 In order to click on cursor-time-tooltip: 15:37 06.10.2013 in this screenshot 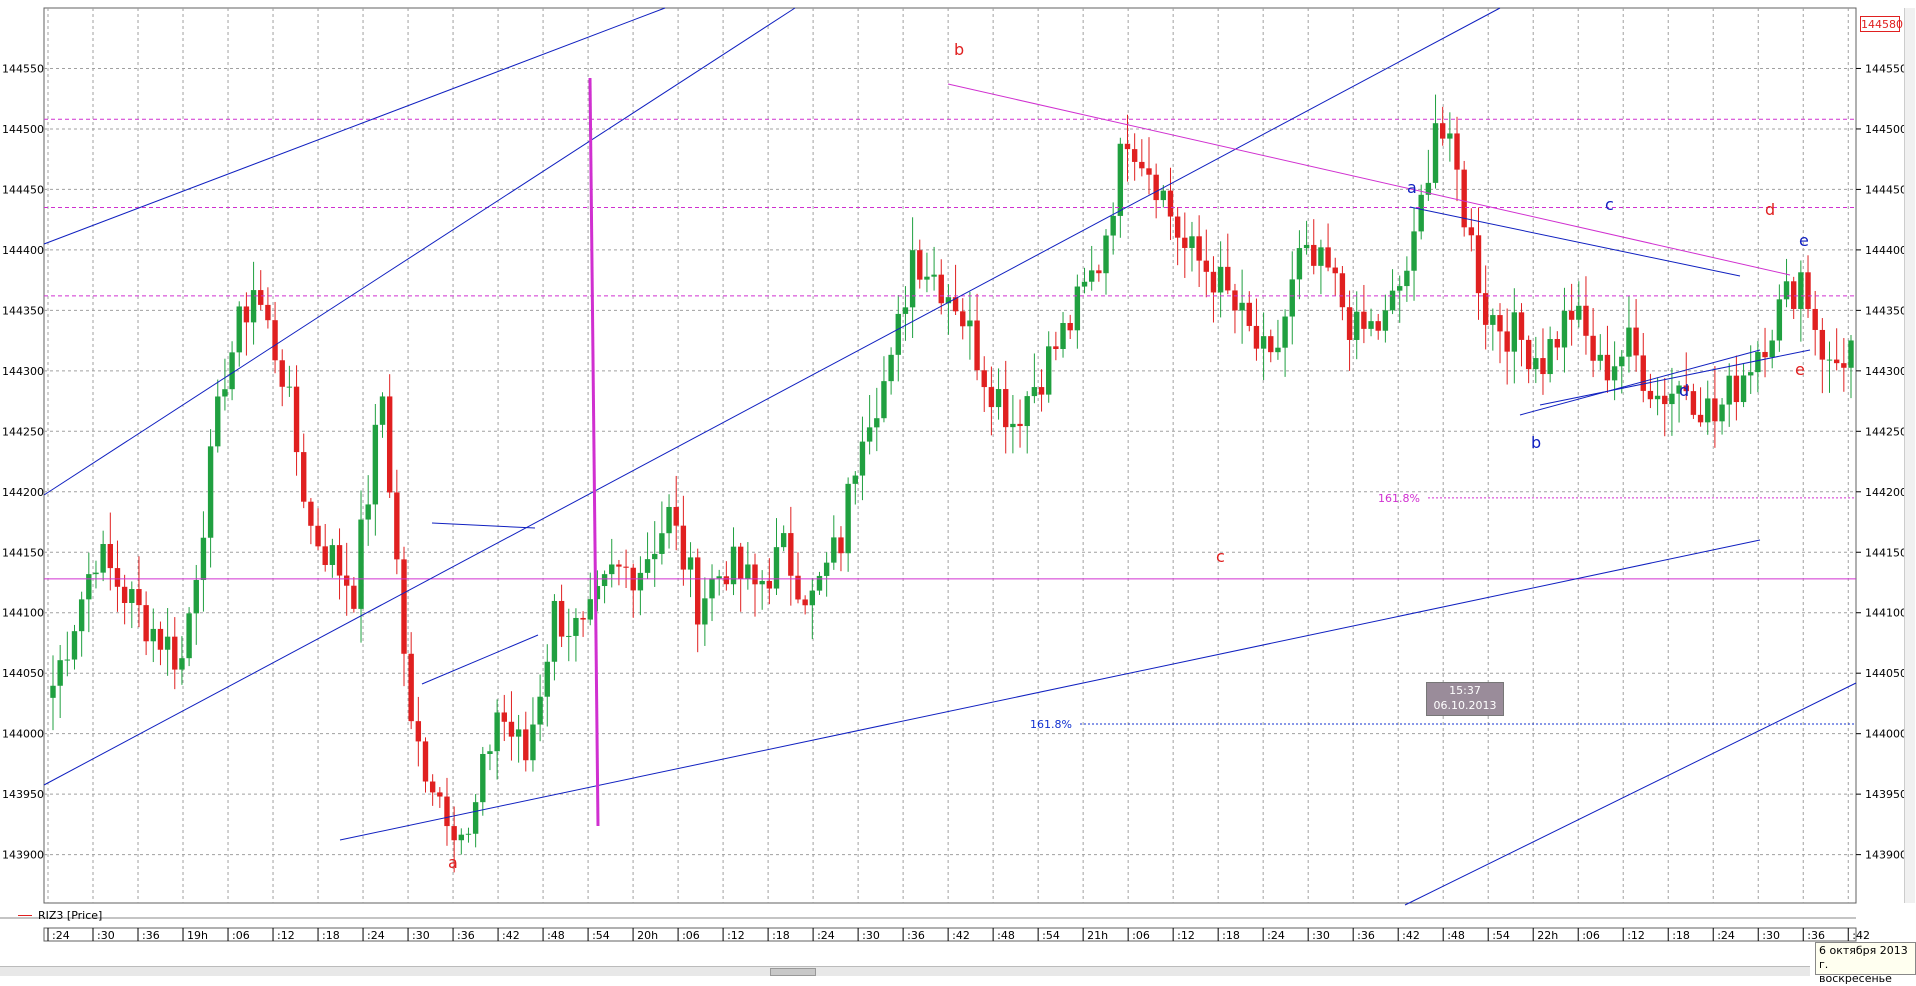, I will do `click(1465, 699)`.